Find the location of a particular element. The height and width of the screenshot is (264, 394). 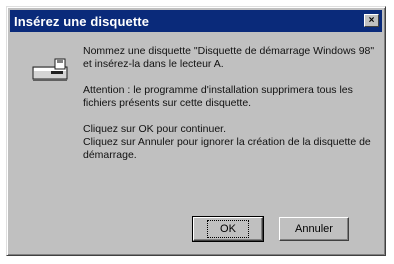

ok-button-label: OK is located at coordinates (228, 229).